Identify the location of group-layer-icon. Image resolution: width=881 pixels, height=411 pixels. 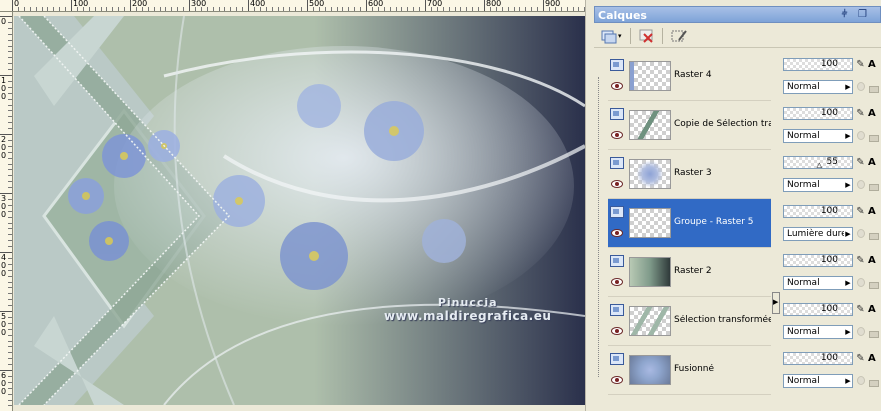
(617, 212).